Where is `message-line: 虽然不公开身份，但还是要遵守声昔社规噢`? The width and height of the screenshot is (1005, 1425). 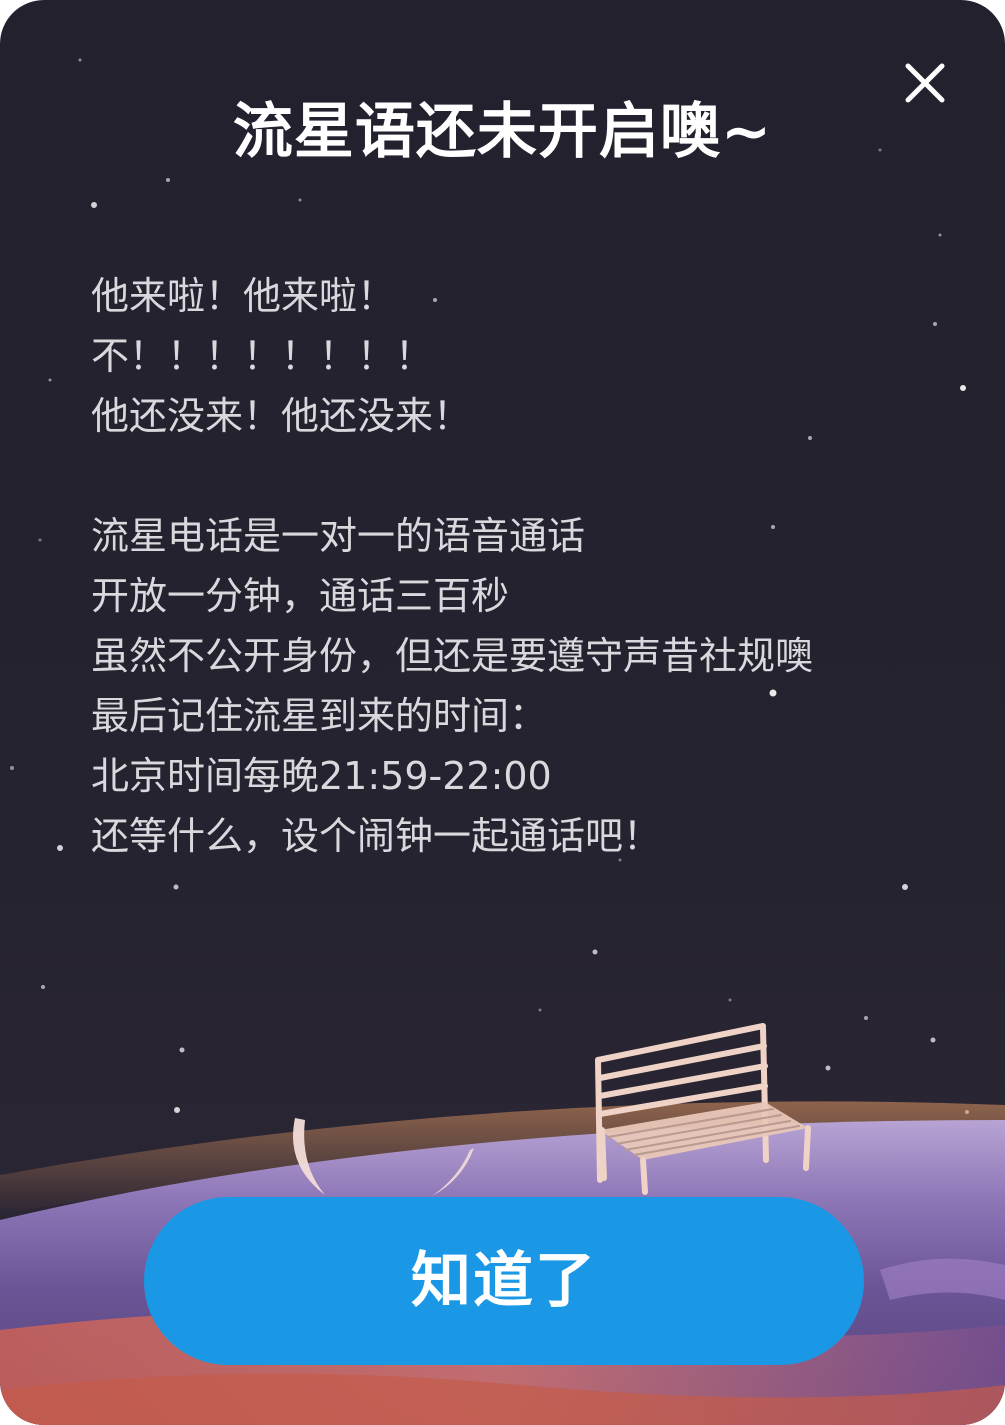 message-line: 虽然不公开身份，但还是要遵守声昔社规噢 is located at coordinates (452, 656).